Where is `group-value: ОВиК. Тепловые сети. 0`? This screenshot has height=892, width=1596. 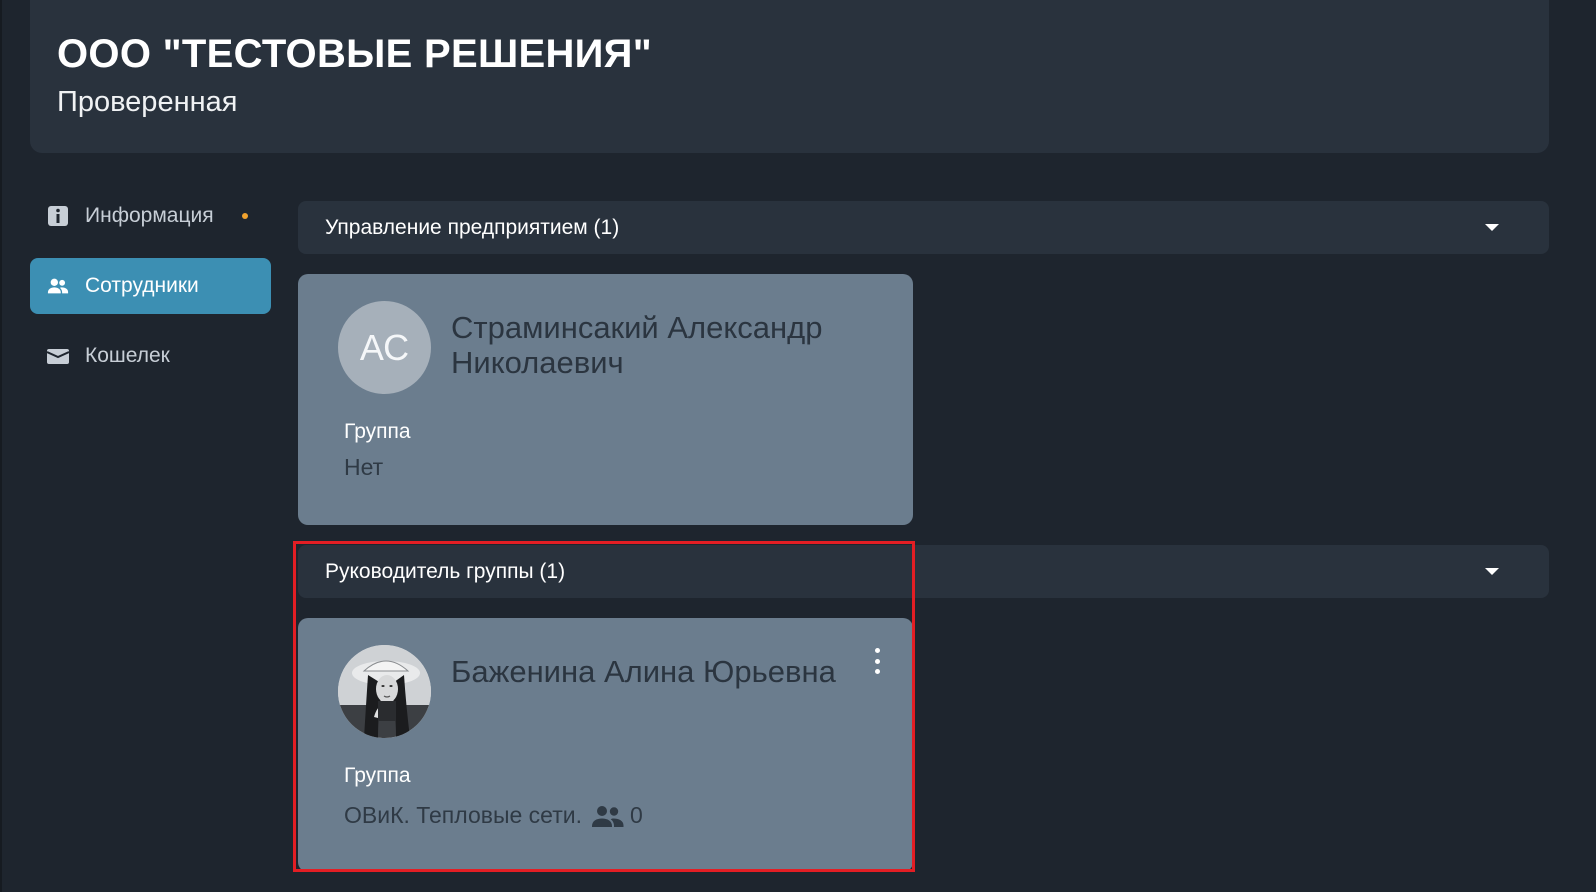 group-value: ОВиК. Тепловые сети. 0 is located at coordinates (493, 815).